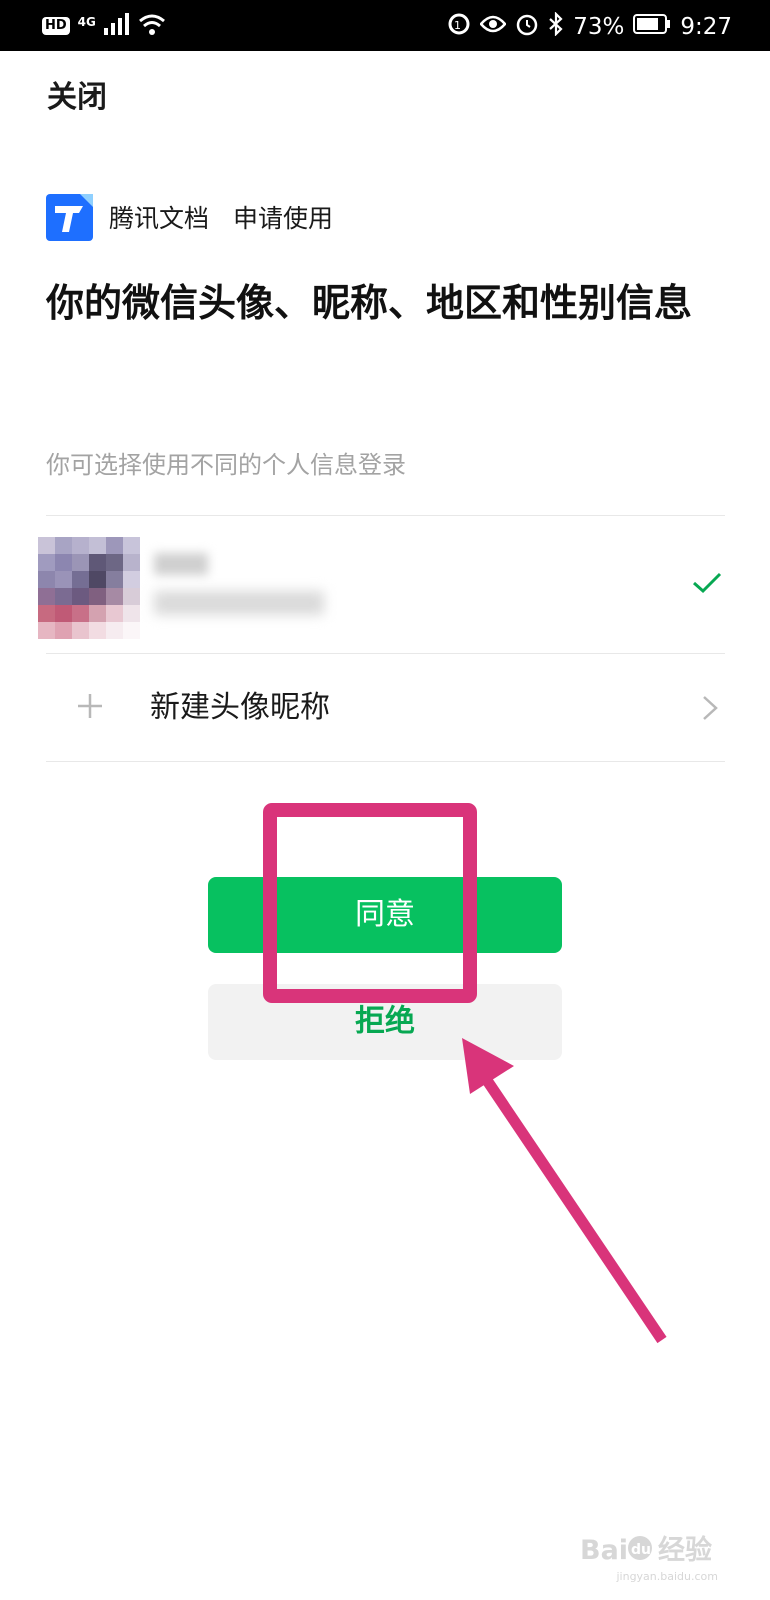 The image size is (770, 1600). Describe the element at coordinates (226, 465) in the screenshot. I see `hint-text: 你可选择使用不同的个人信息登录` at that location.